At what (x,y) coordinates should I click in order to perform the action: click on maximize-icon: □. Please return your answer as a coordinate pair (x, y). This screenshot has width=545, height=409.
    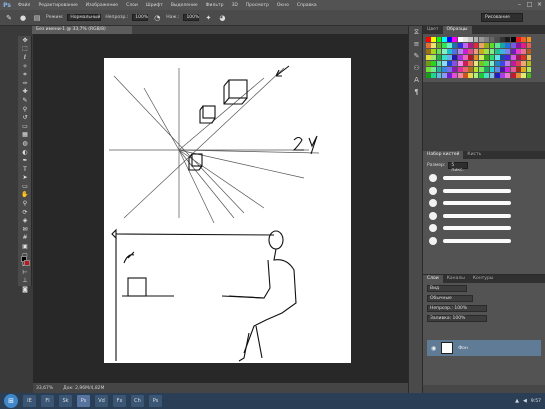
    Looking at the image, I should click on (529, 4).